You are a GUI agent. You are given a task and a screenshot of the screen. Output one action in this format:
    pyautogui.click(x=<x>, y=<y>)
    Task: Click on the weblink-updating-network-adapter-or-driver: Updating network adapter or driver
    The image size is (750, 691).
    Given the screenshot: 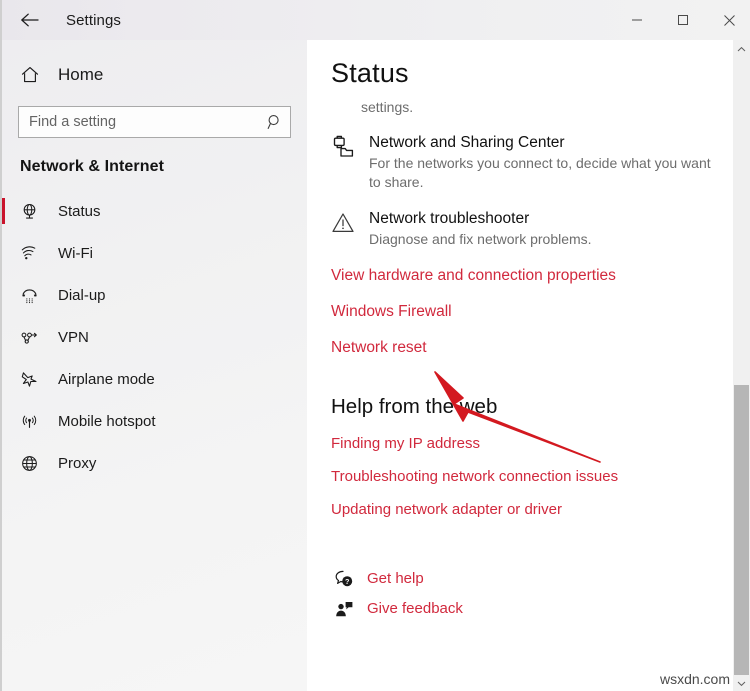 What is the action you would take?
    pyautogui.click(x=446, y=509)
    